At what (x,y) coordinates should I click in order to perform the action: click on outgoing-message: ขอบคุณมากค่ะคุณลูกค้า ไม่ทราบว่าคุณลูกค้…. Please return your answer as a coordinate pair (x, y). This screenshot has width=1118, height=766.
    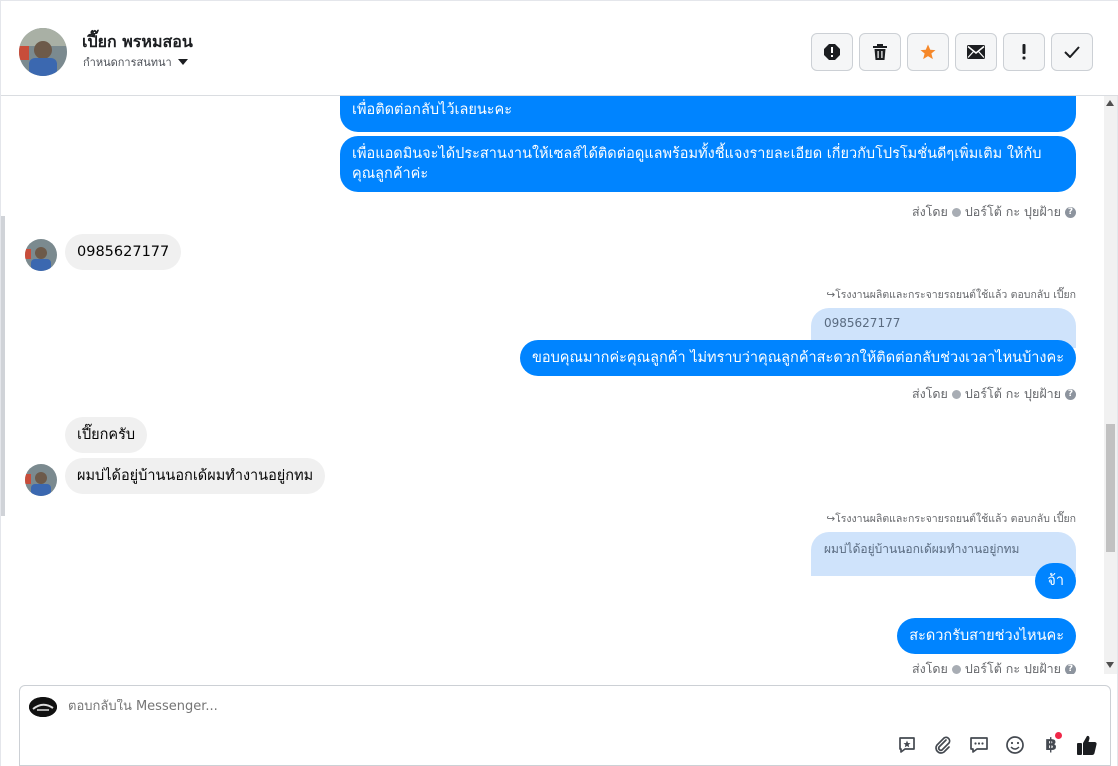
    Looking at the image, I should click on (797, 358).